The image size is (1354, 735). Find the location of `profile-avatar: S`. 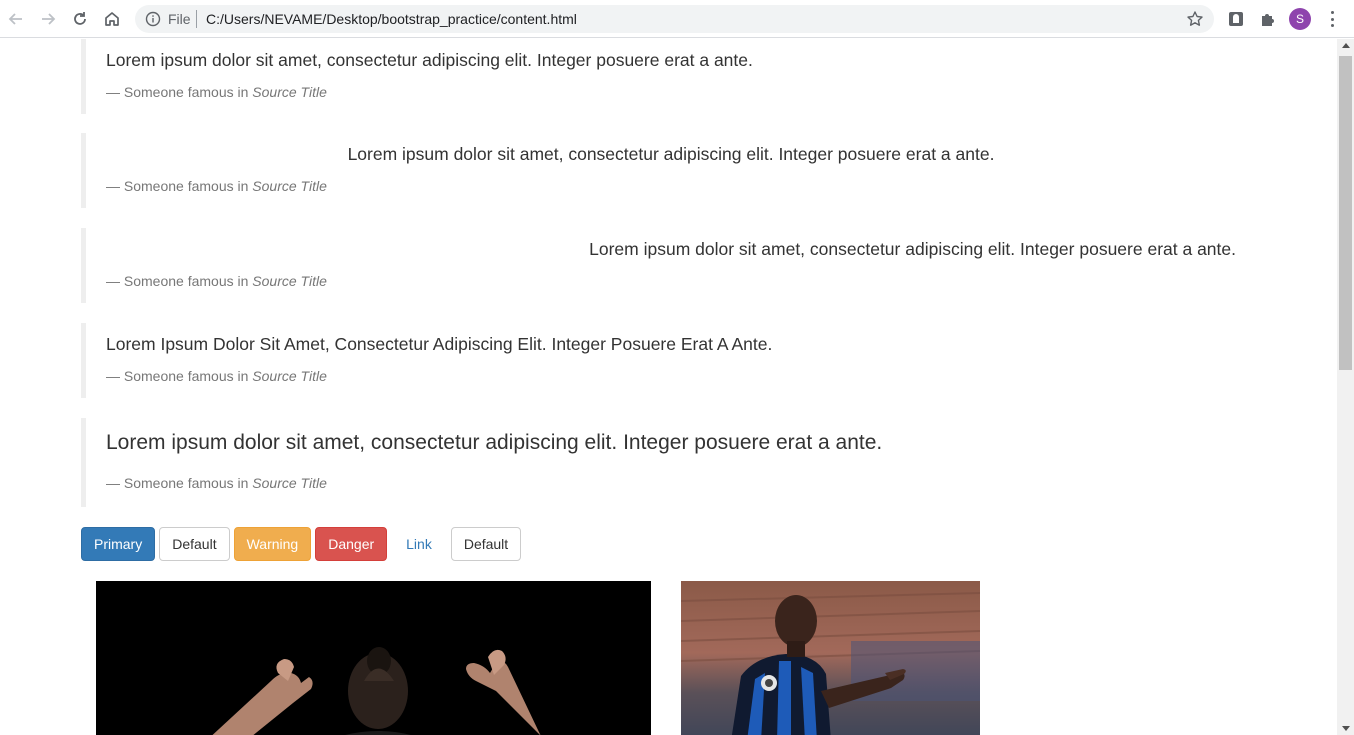

profile-avatar: S is located at coordinates (1300, 19).